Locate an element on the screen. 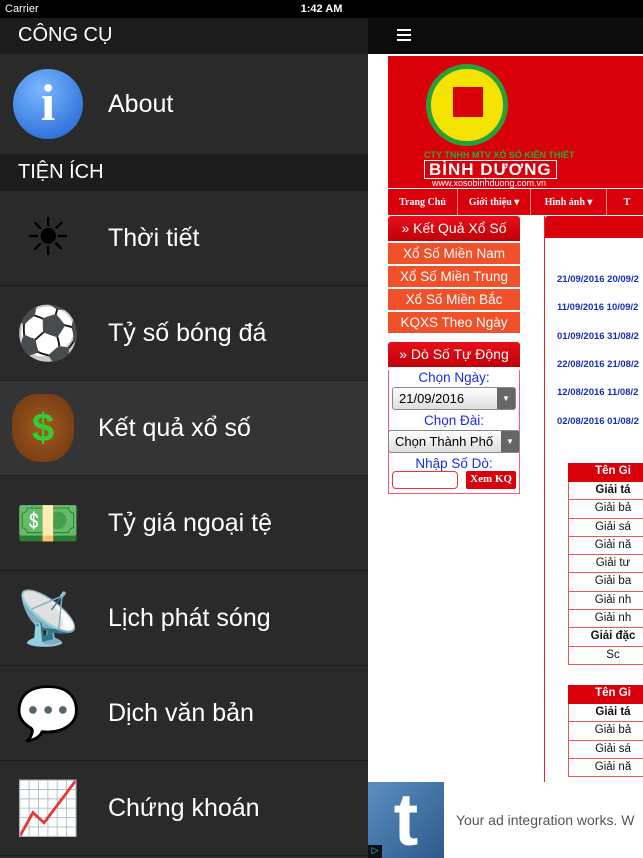 This screenshot has height=858, width=643. table-cell: Giải đặc is located at coordinates (605, 637).